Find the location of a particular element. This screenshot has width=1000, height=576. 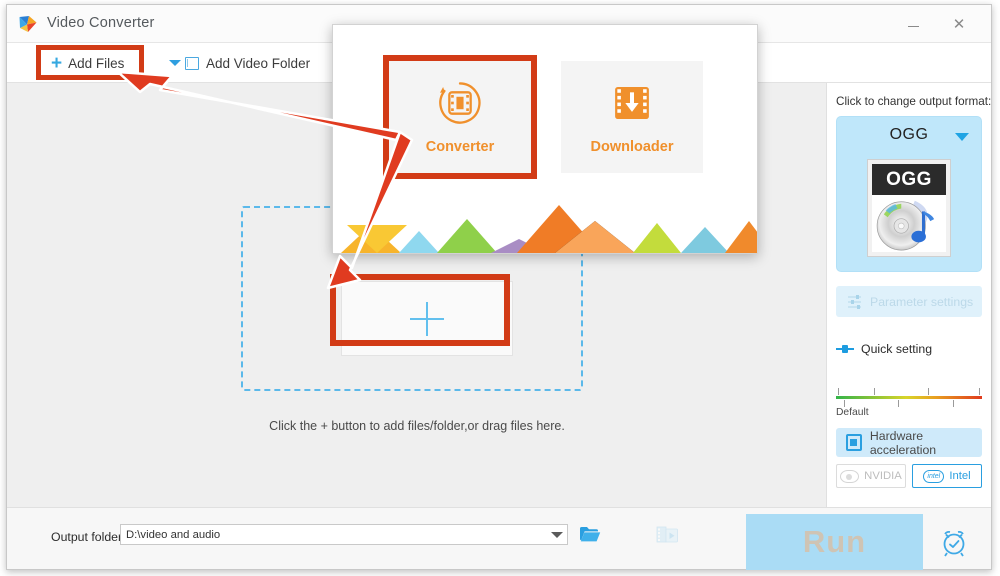

nvidia-eye-icon is located at coordinates (850, 476).